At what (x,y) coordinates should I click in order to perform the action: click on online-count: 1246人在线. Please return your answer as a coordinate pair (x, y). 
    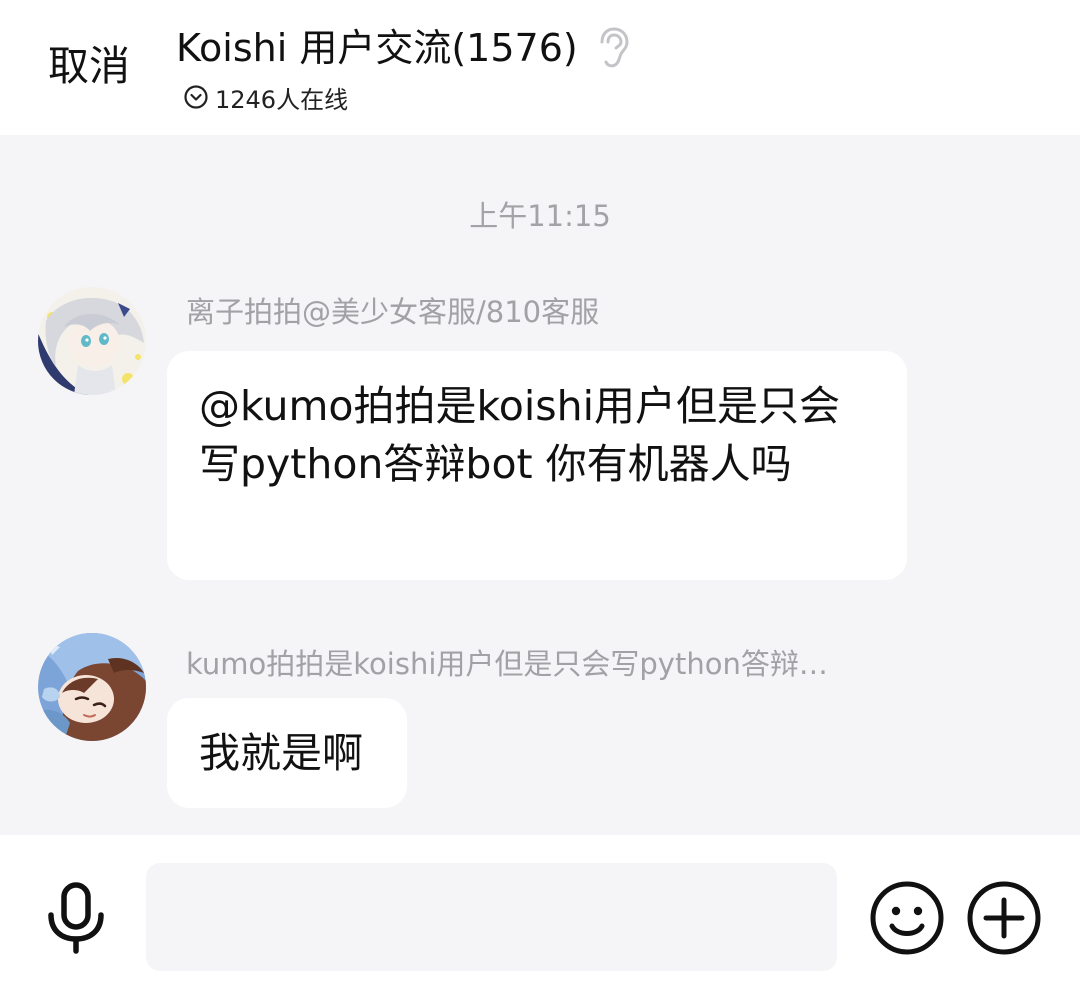
    Looking at the image, I should click on (282, 99).